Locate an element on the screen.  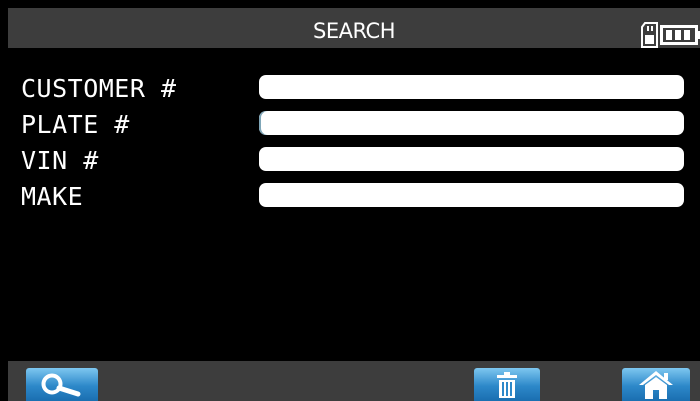
delete-button is located at coordinates (507, 384).